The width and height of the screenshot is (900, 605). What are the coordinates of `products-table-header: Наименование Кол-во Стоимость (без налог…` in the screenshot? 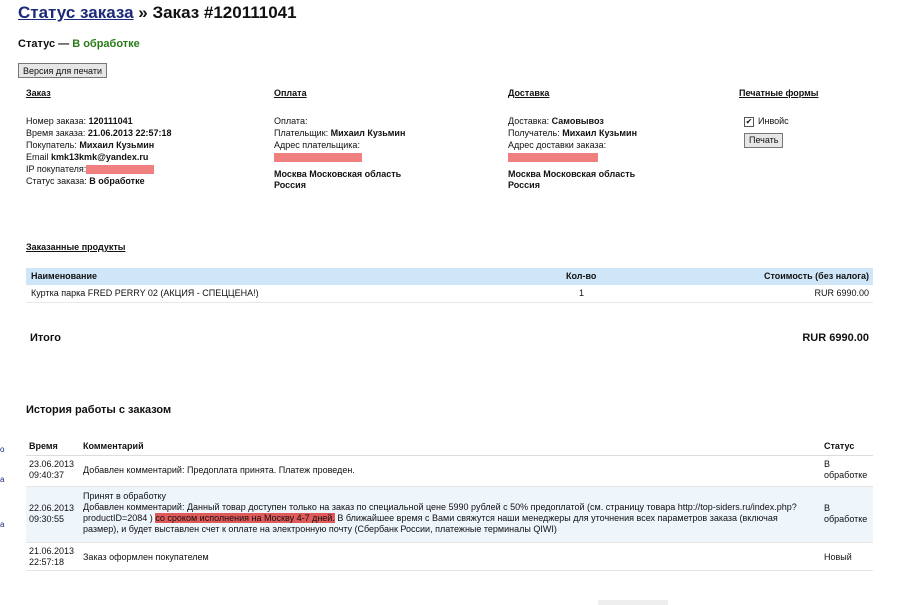 It's located at (449, 276).